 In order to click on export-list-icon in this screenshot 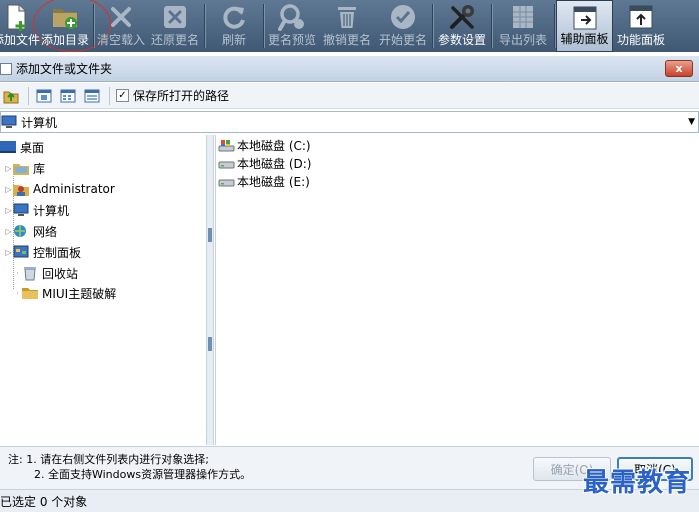, I will do `click(523, 17)`.